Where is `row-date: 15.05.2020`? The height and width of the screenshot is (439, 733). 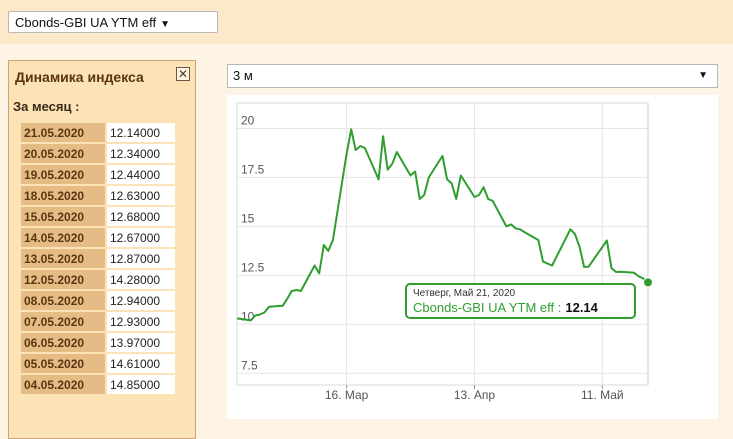
row-date: 15.05.2020 is located at coordinates (63, 216).